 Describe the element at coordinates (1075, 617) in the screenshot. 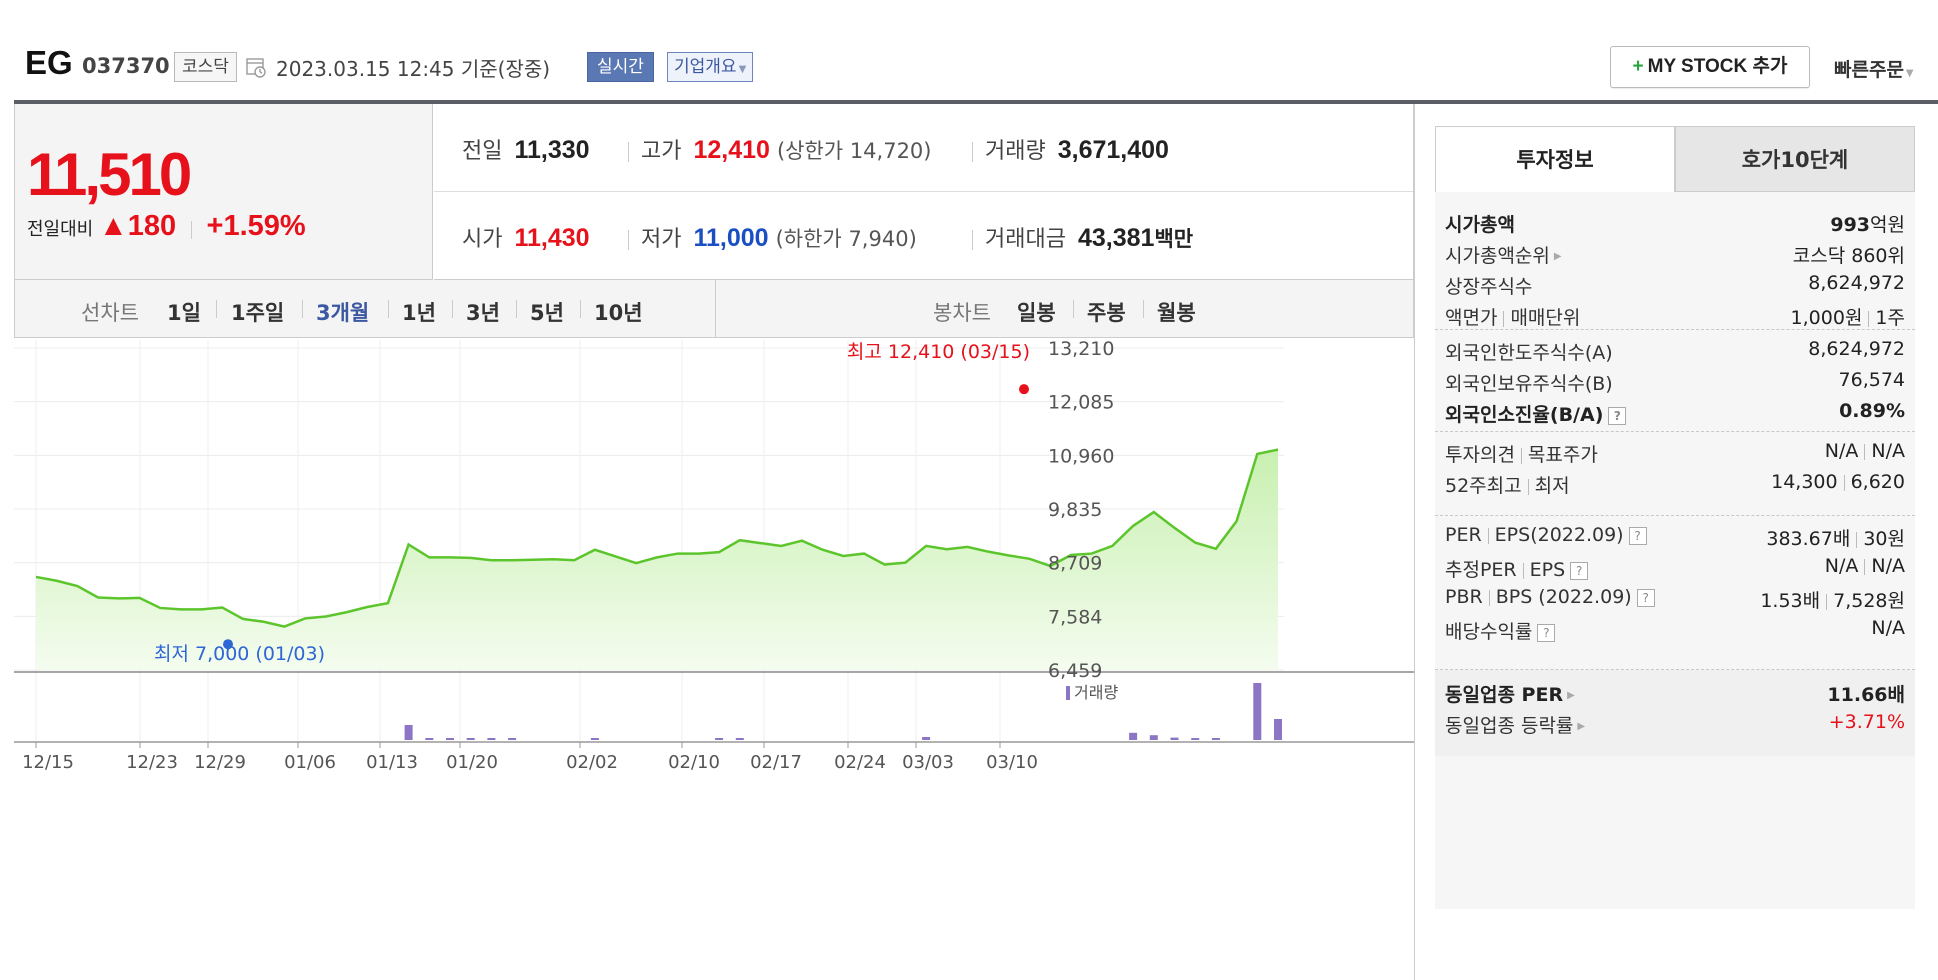

I see `y-tick-label: 7,584` at that location.